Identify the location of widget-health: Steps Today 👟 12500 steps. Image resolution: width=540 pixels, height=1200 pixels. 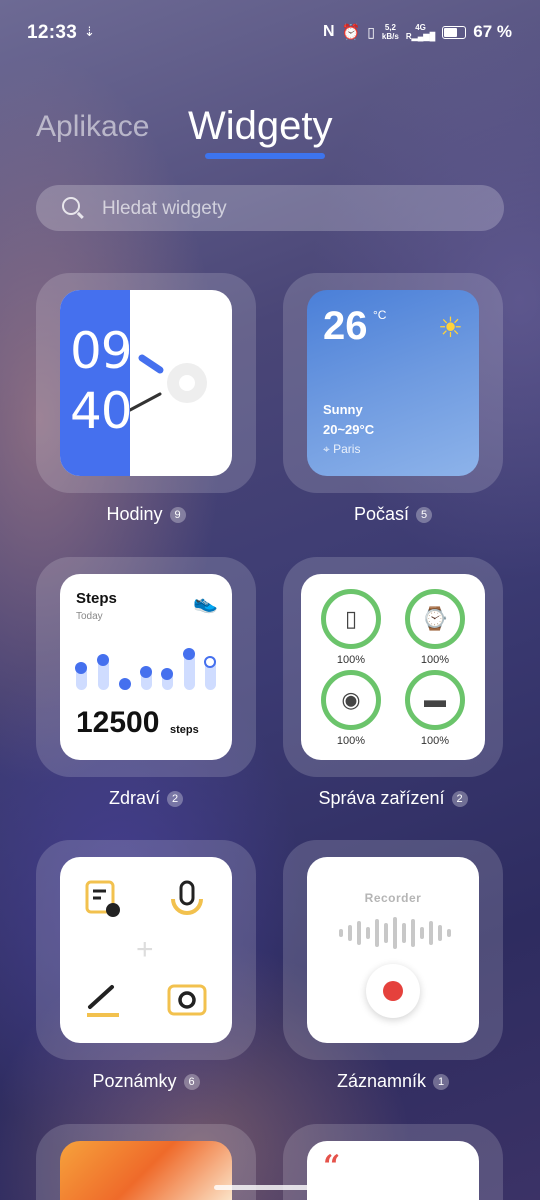
(146, 667).